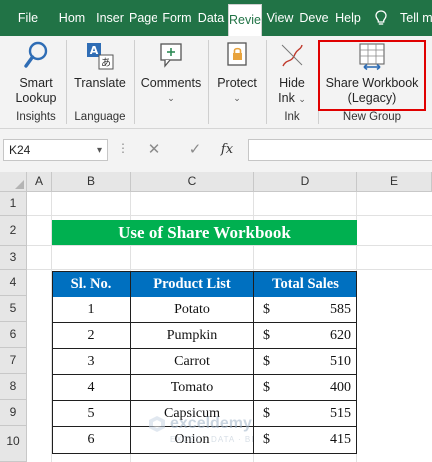  I want to click on sheet-title: Use of Share Workbook, so click(204, 232).